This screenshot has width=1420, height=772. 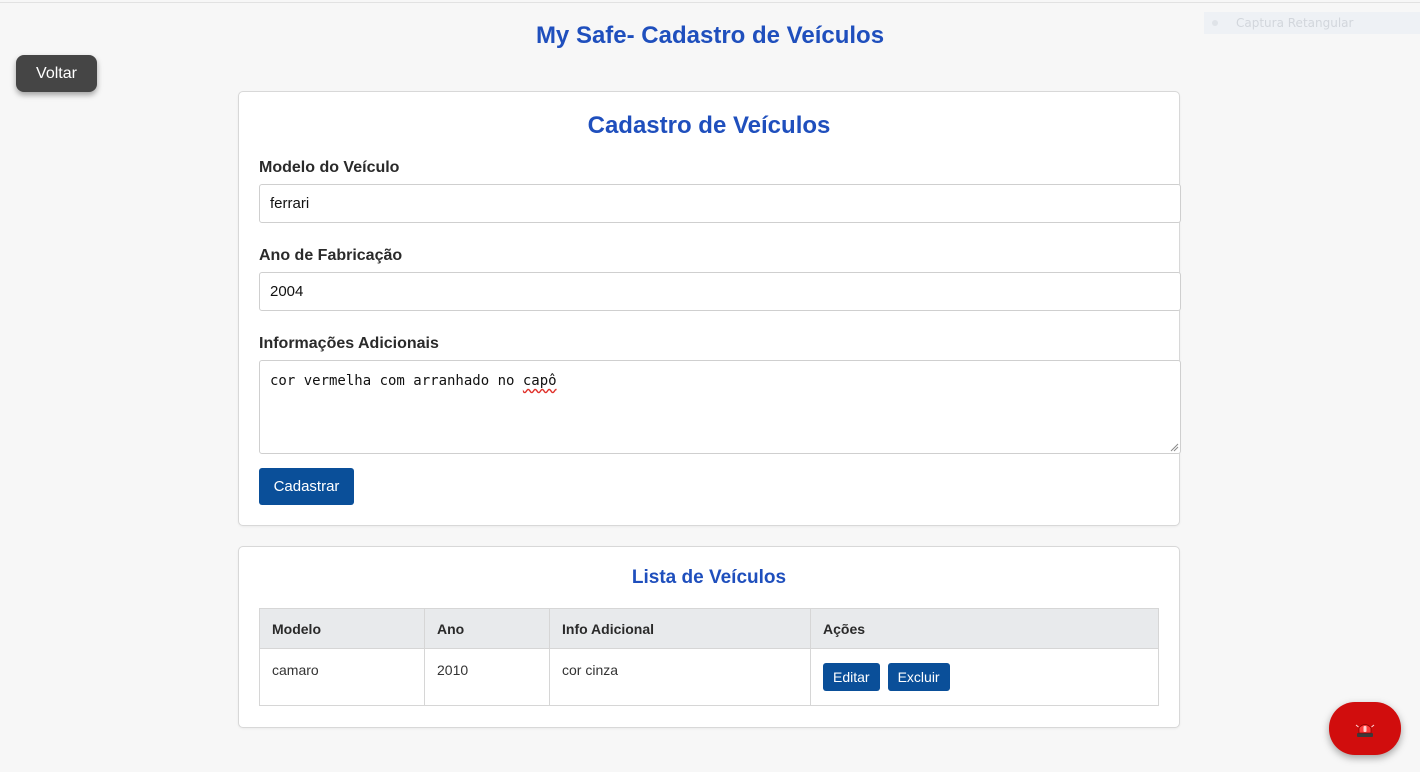 I want to click on table-header-row: Modelo Ano Info Adicional Ações, so click(x=709, y=628).